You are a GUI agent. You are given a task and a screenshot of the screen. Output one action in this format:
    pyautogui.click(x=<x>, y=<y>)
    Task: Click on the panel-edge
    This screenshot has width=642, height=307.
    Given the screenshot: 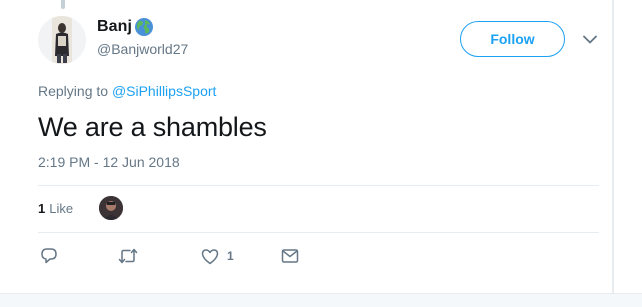 What is the action you would take?
    pyautogui.click(x=613, y=146)
    